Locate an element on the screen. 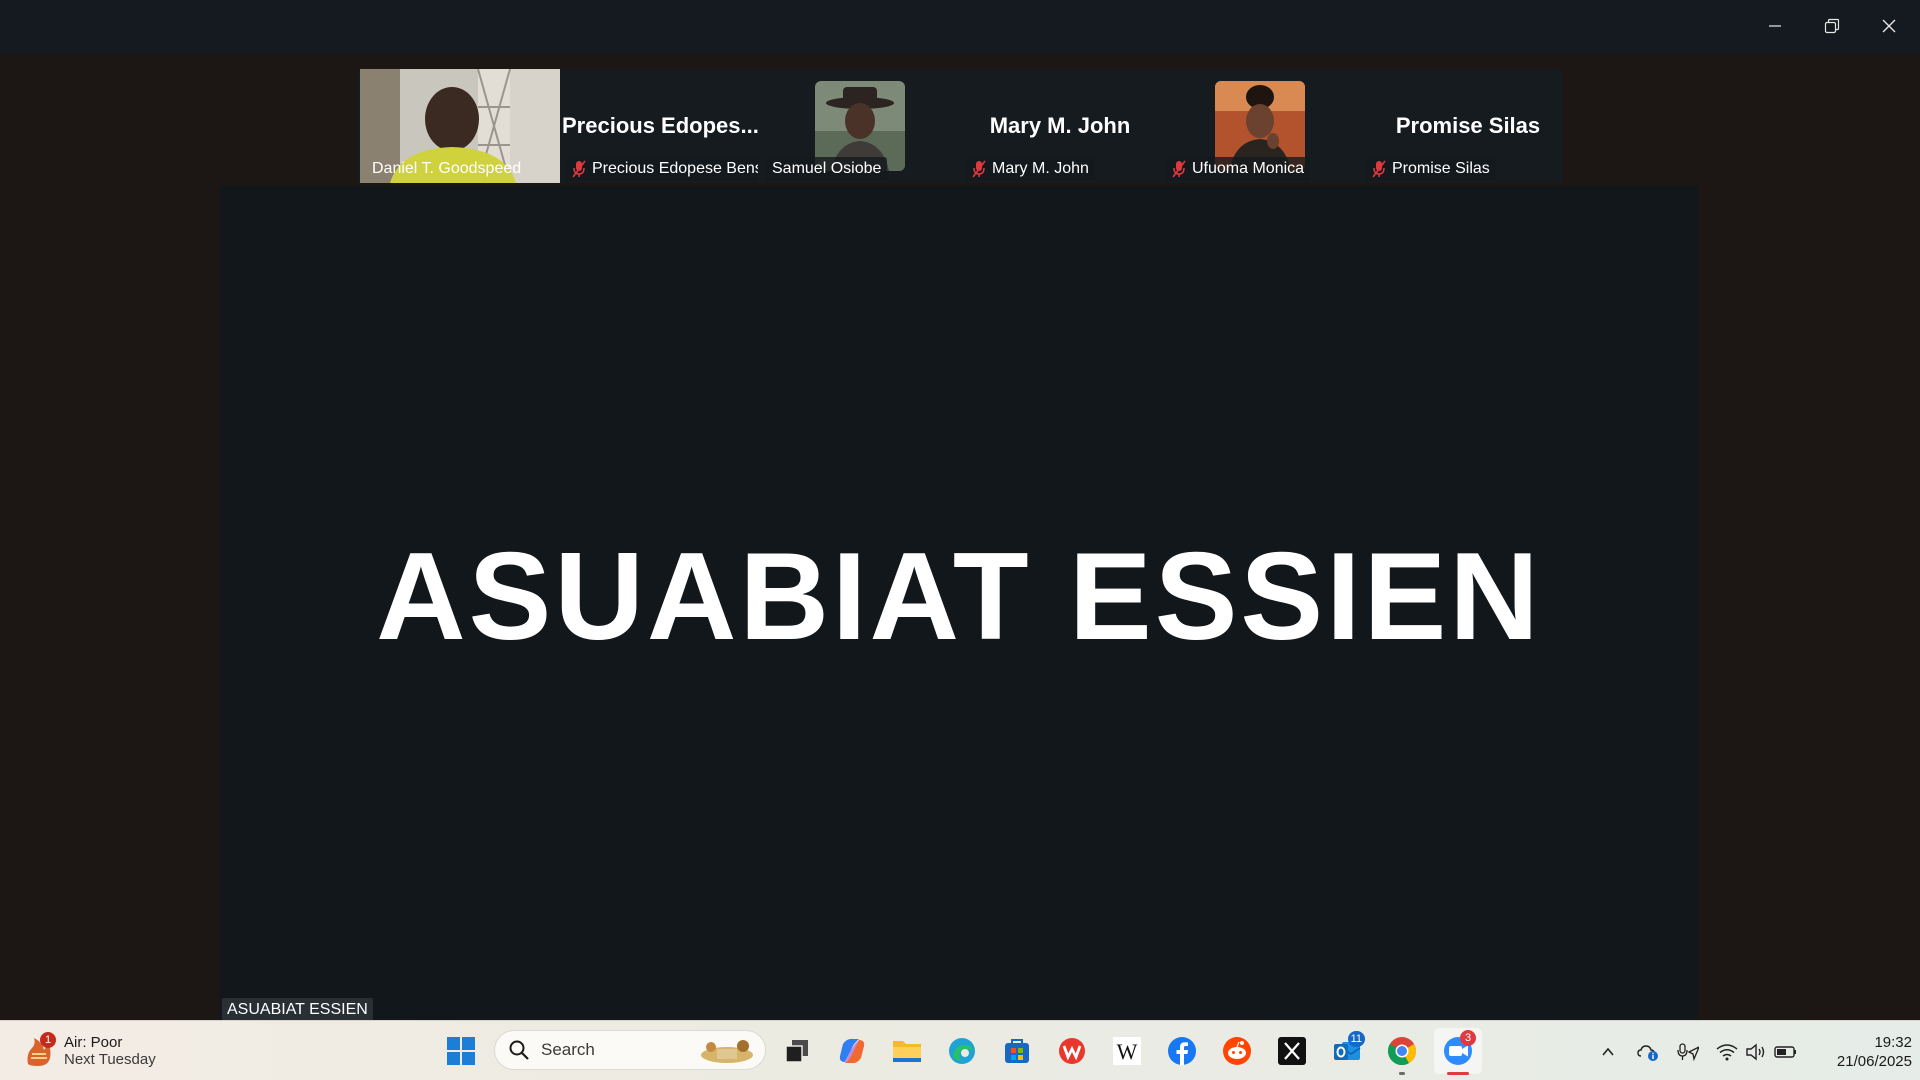 The width and height of the screenshot is (1920, 1080). chrome-button is located at coordinates (1402, 1053).